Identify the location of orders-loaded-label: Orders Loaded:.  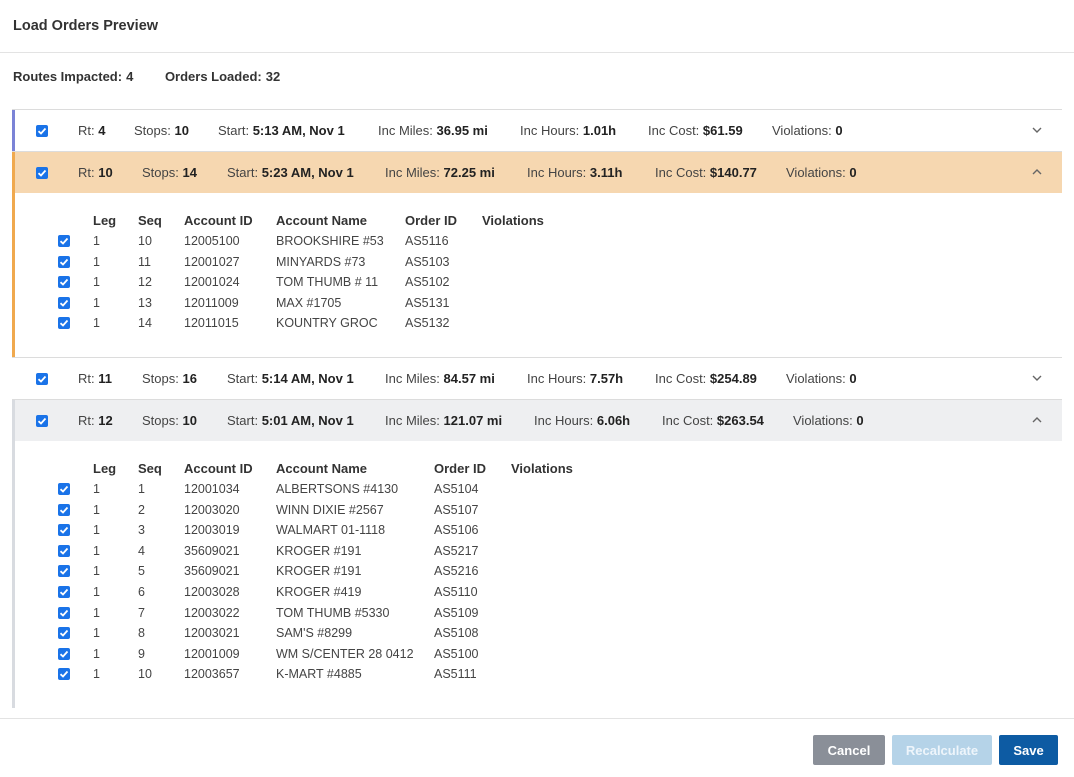
(213, 76).